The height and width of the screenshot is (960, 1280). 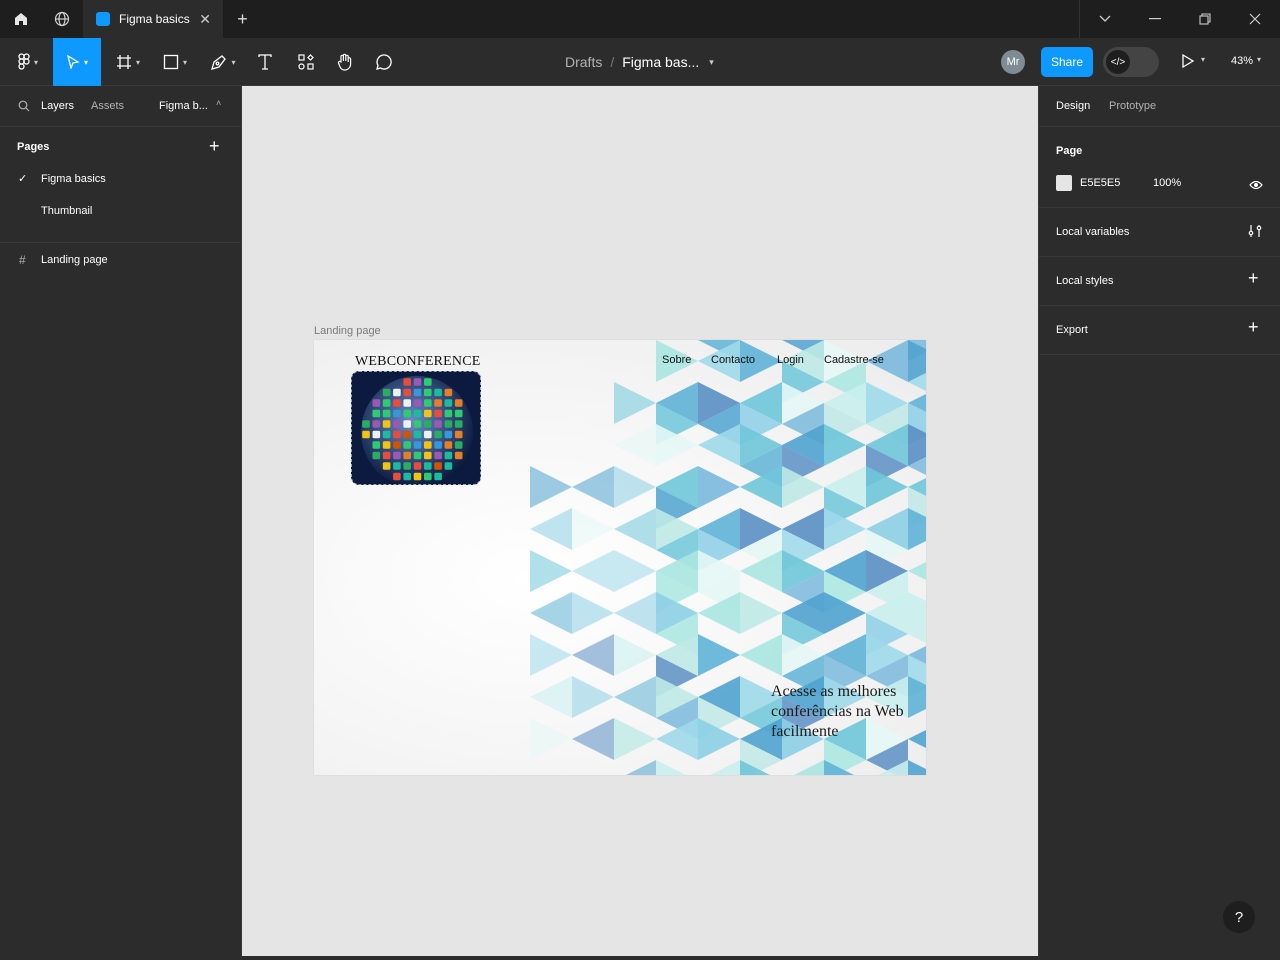 I want to click on breadcrumb: Drafts / Figma bas... ▾, so click(x=639, y=62).